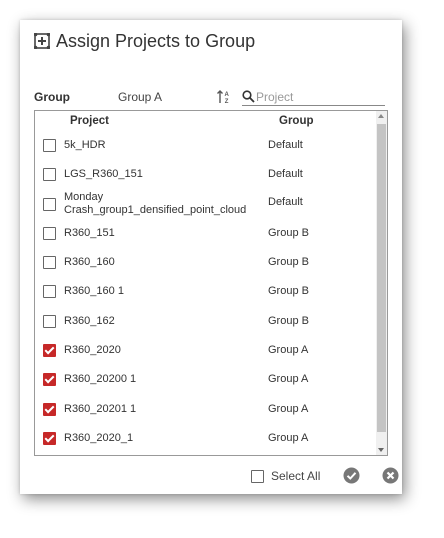  Describe the element at coordinates (100, 408) in the screenshot. I see `project-name: R360_20201 1` at that location.